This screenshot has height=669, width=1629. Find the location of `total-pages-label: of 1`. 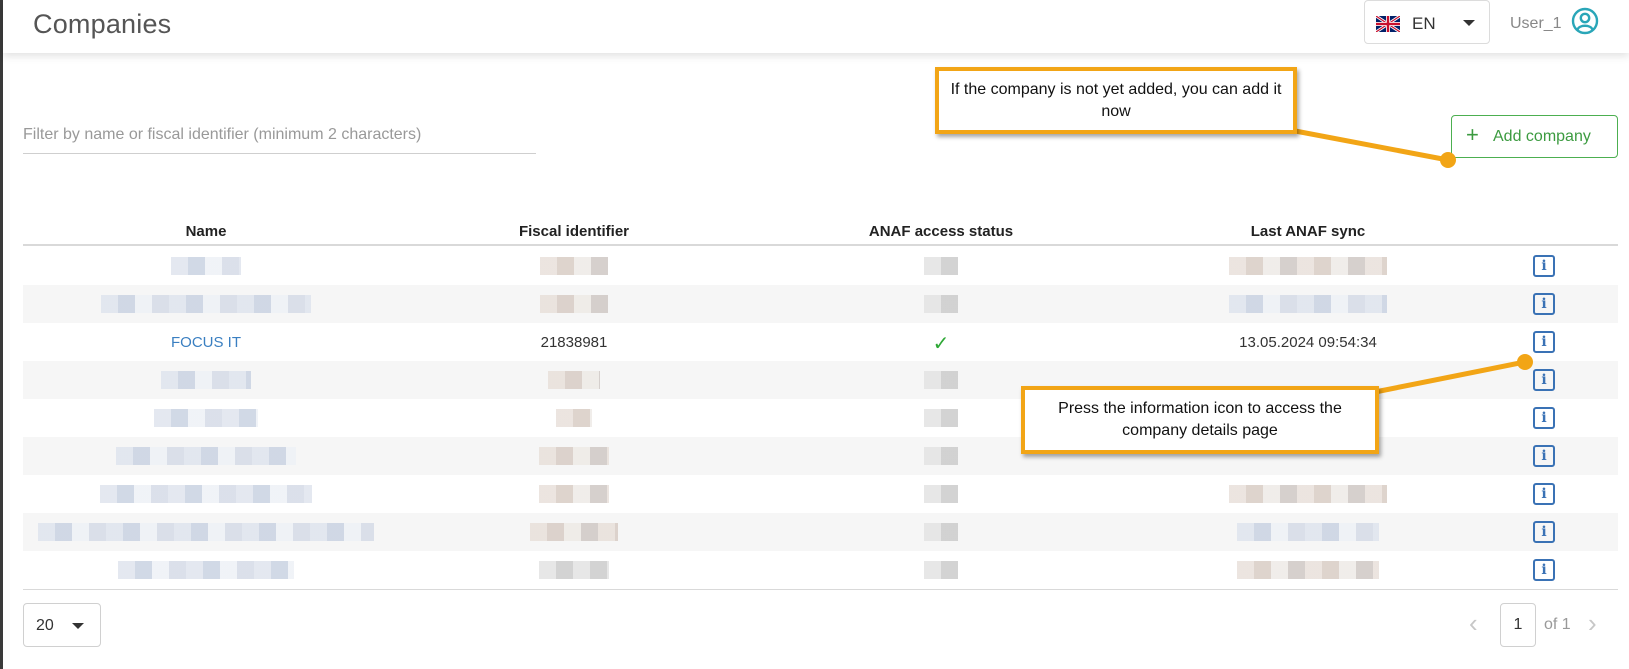

total-pages-label: of 1 is located at coordinates (1557, 625).